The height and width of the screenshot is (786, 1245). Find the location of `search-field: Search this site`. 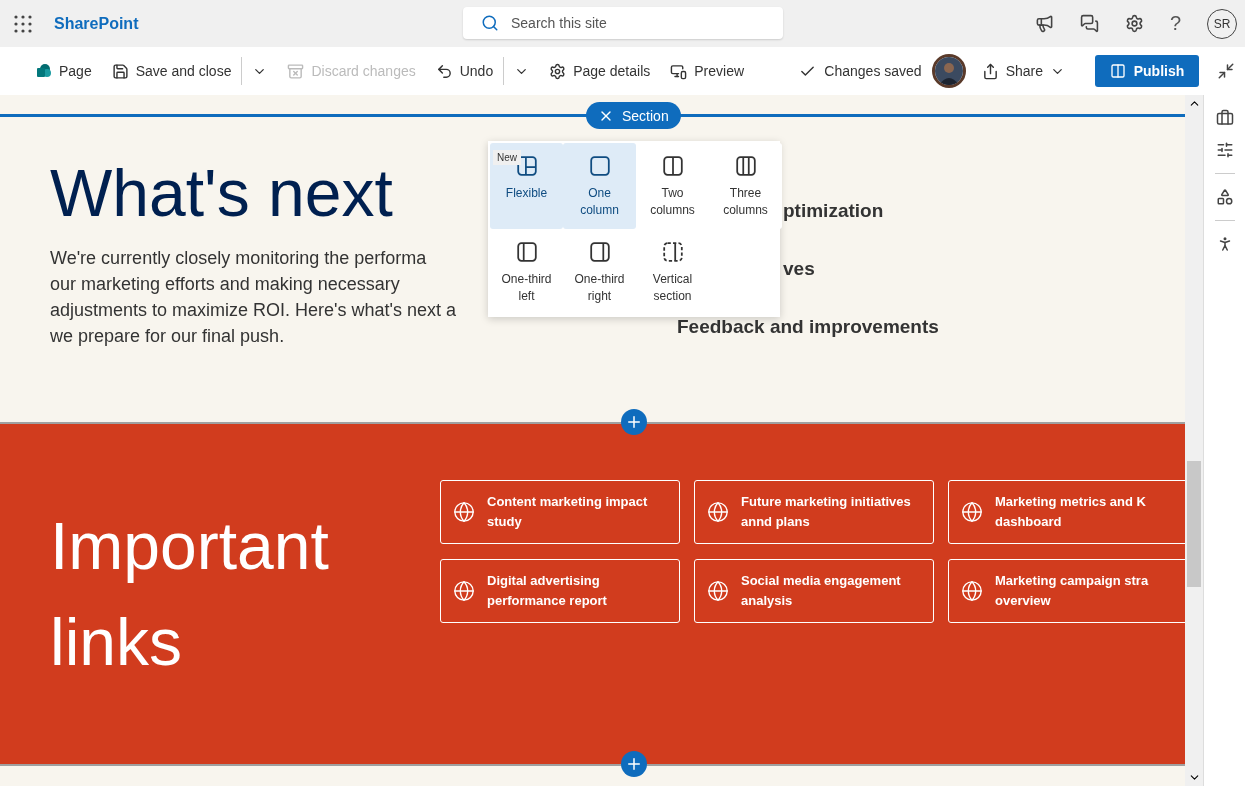

search-field: Search this site is located at coordinates (623, 23).